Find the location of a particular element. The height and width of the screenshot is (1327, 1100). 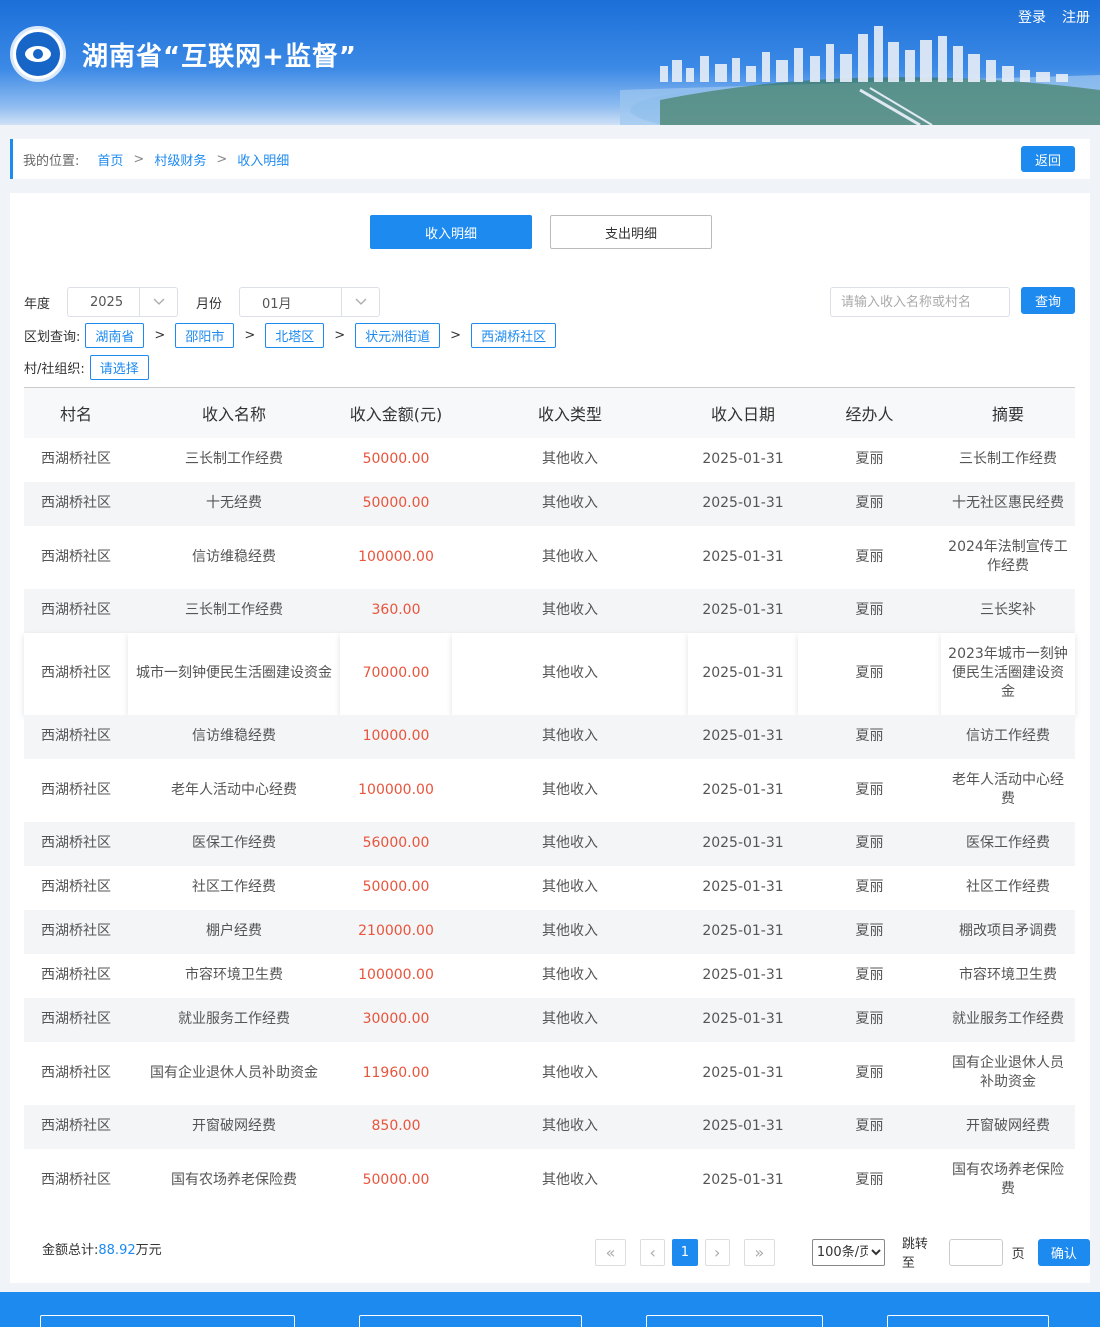

cell-summary: 三长制工作经费 is located at coordinates (1008, 459).